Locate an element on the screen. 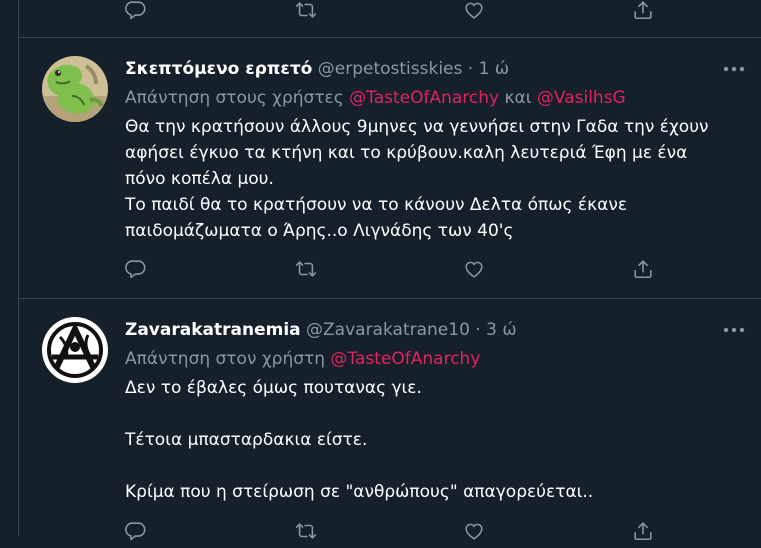 The image size is (761, 548). user-handle: @Zavarakatrane10 is located at coordinates (388, 330).